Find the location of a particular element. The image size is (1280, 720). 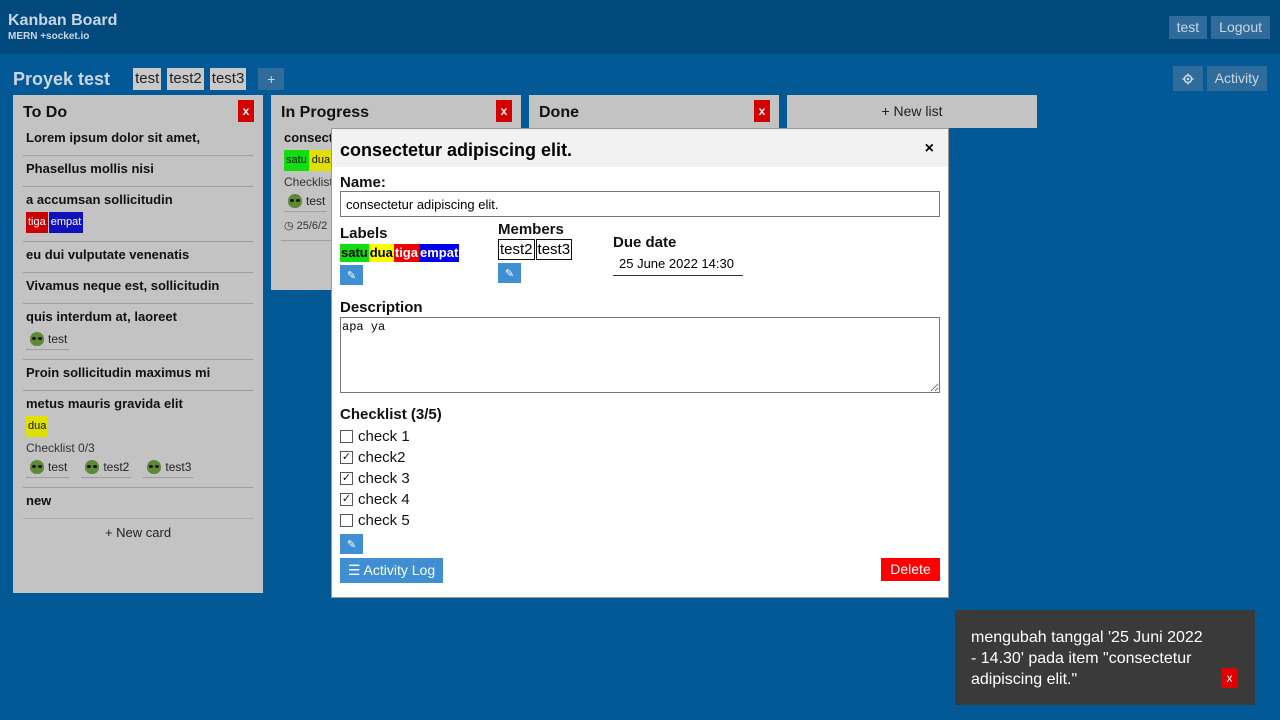

user-button: test is located at coordinates (1188, 27).